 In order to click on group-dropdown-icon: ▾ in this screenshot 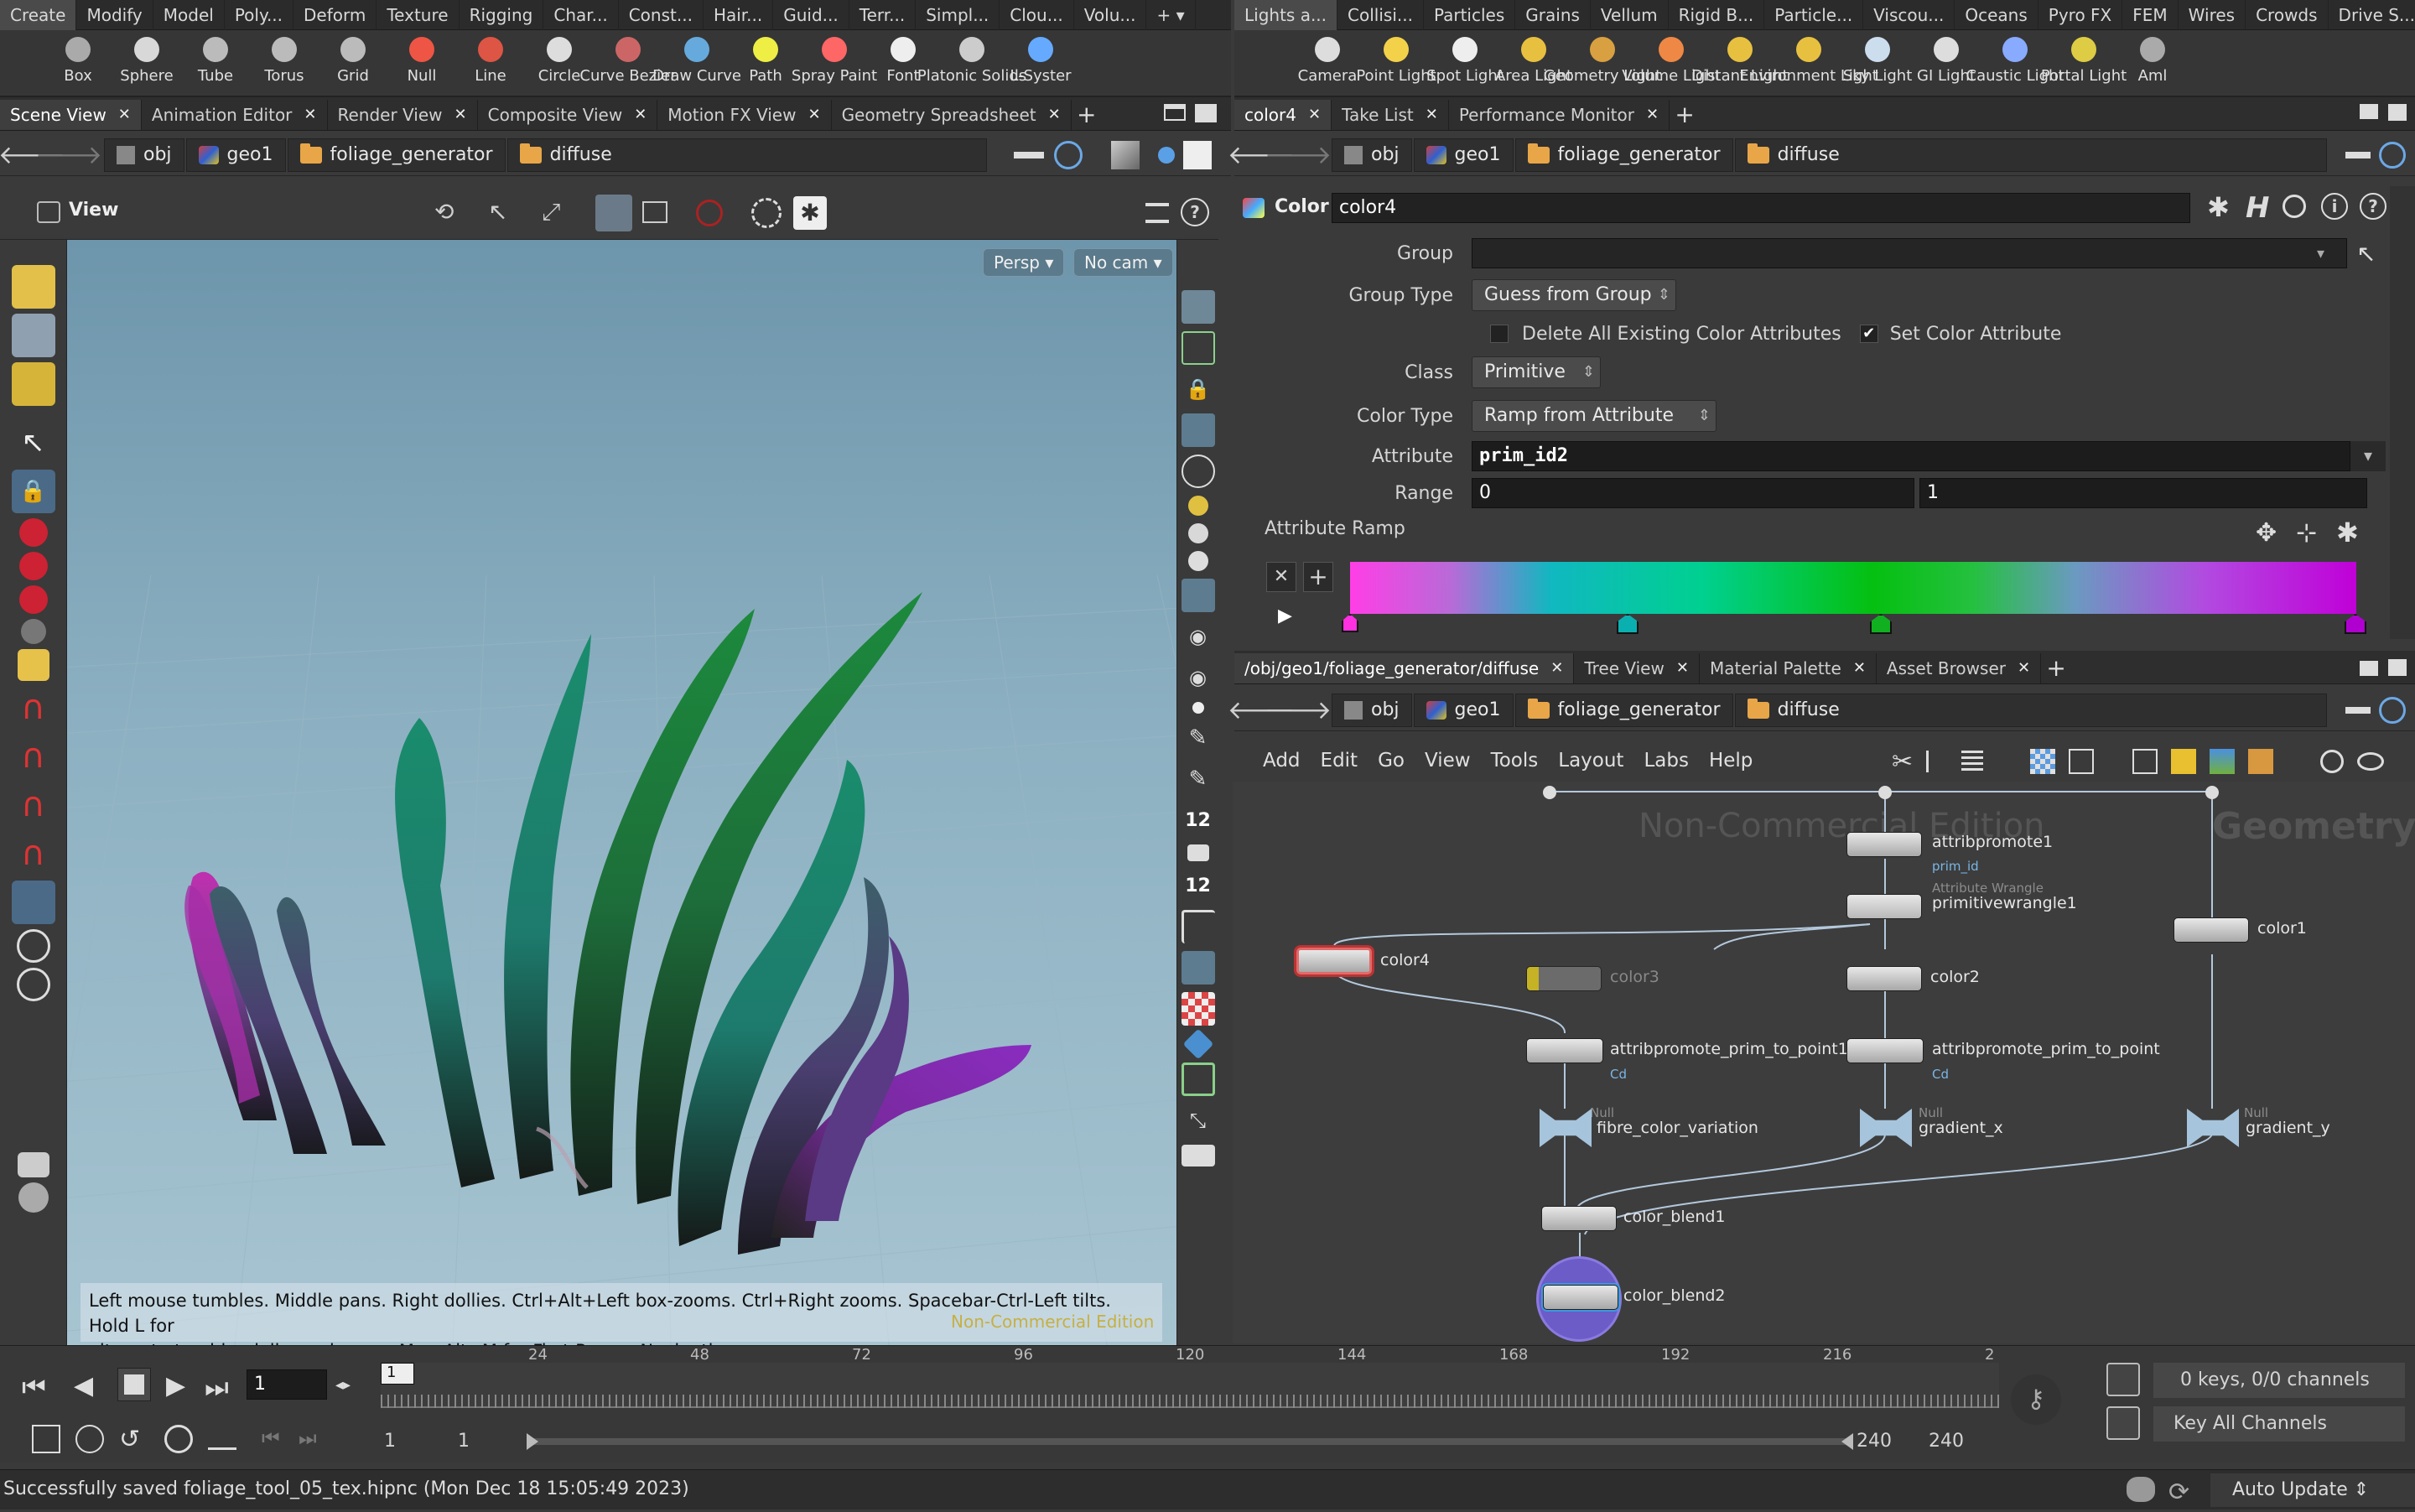, I will do `click(2320, 254)`.